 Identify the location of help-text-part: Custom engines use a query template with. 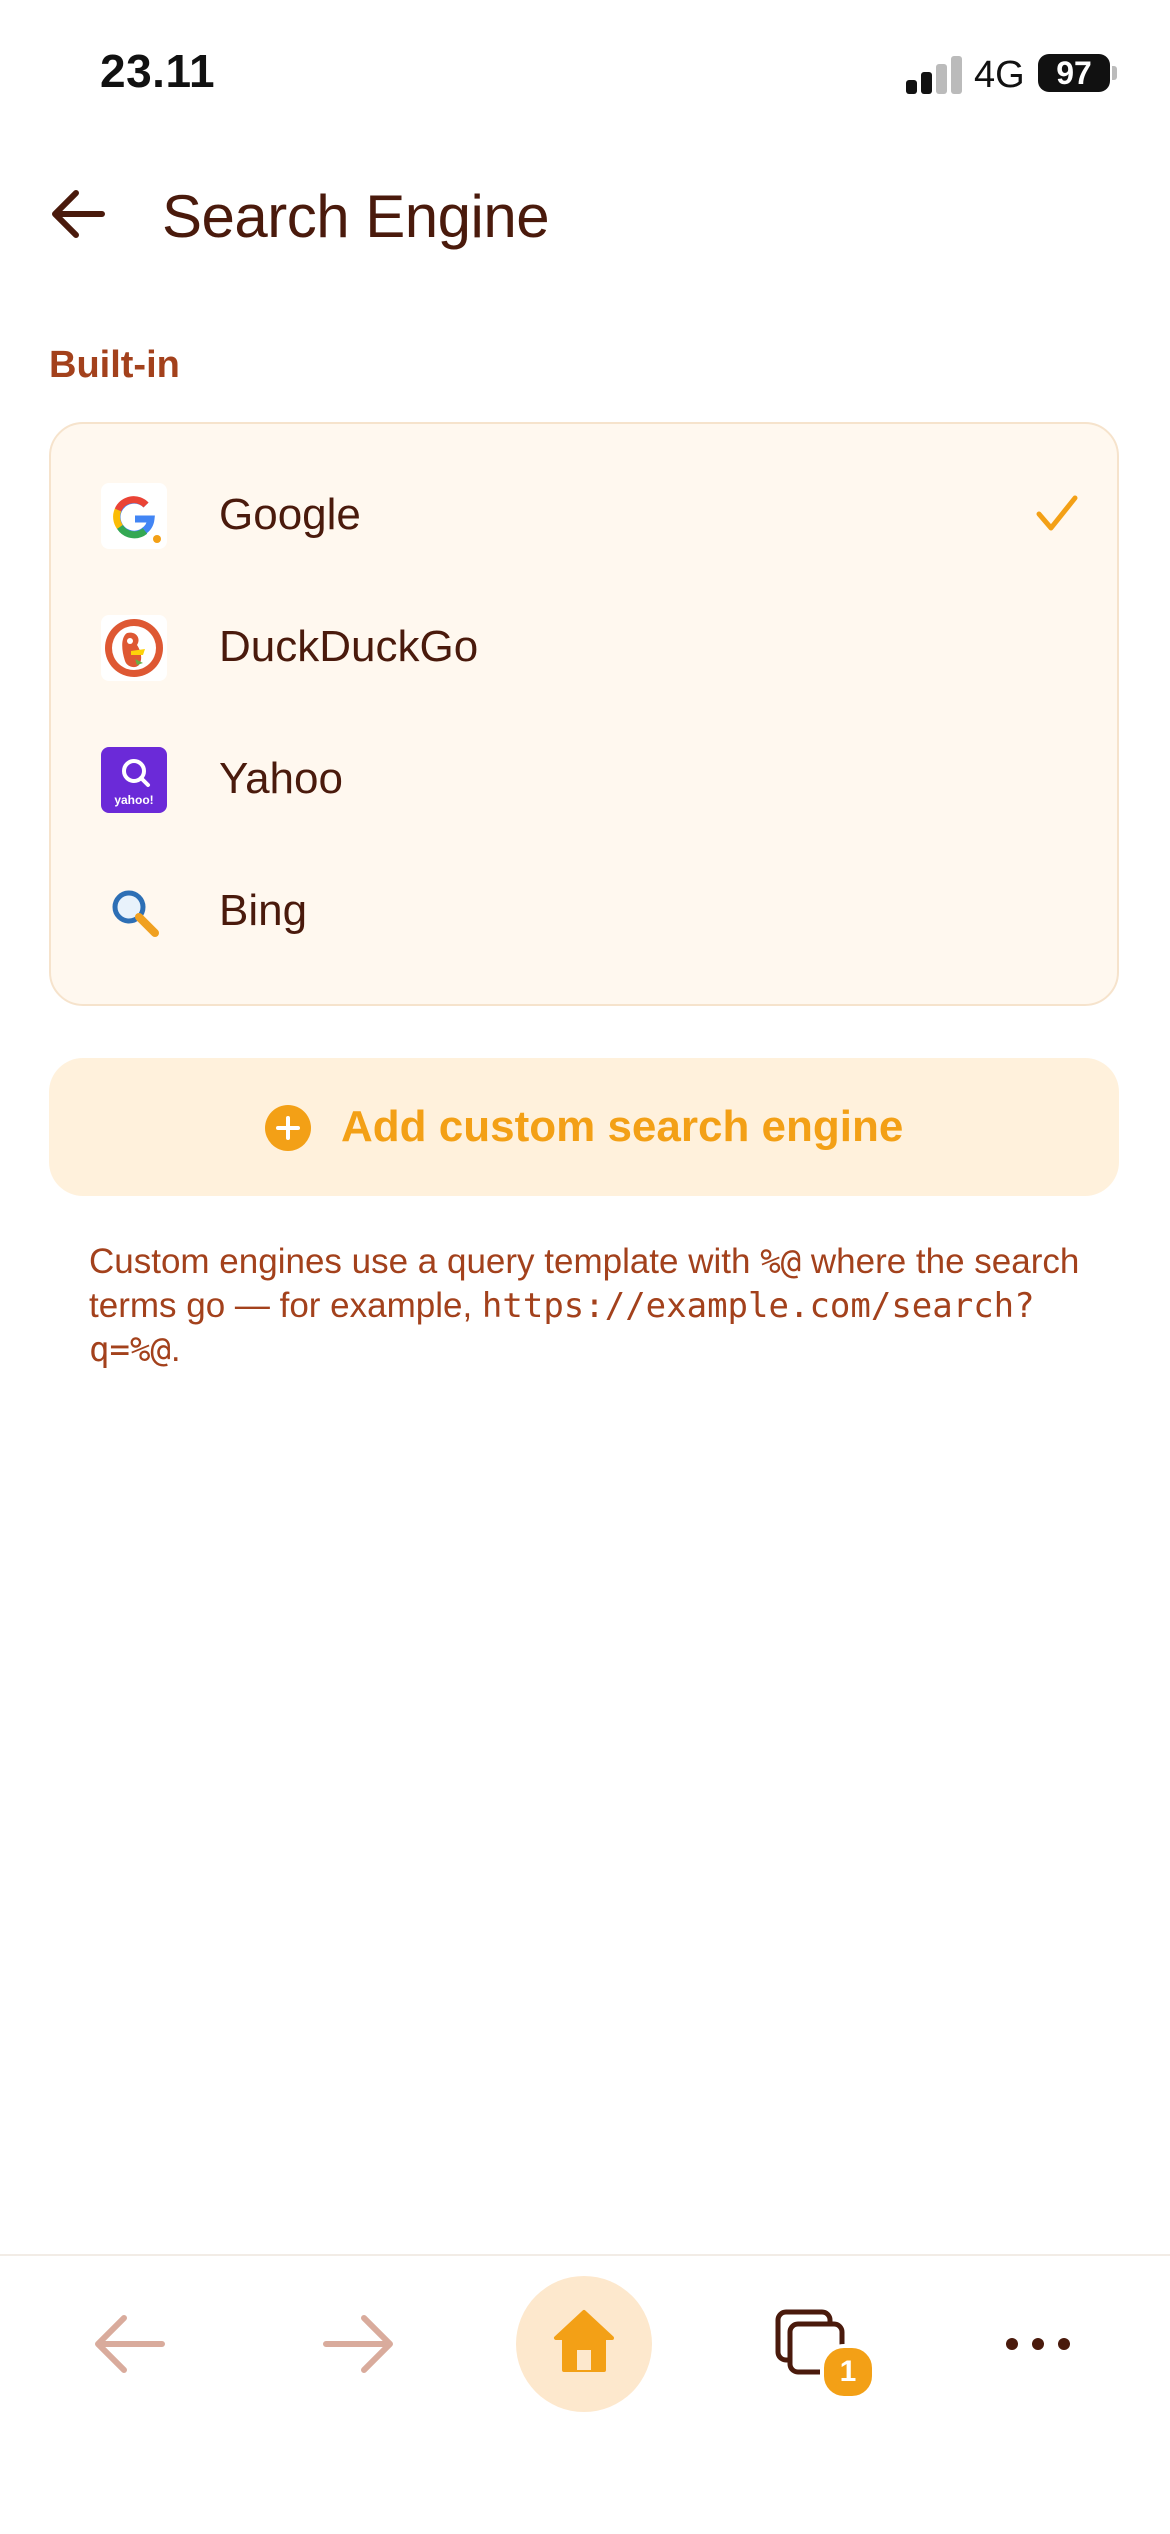
(425, 1261).